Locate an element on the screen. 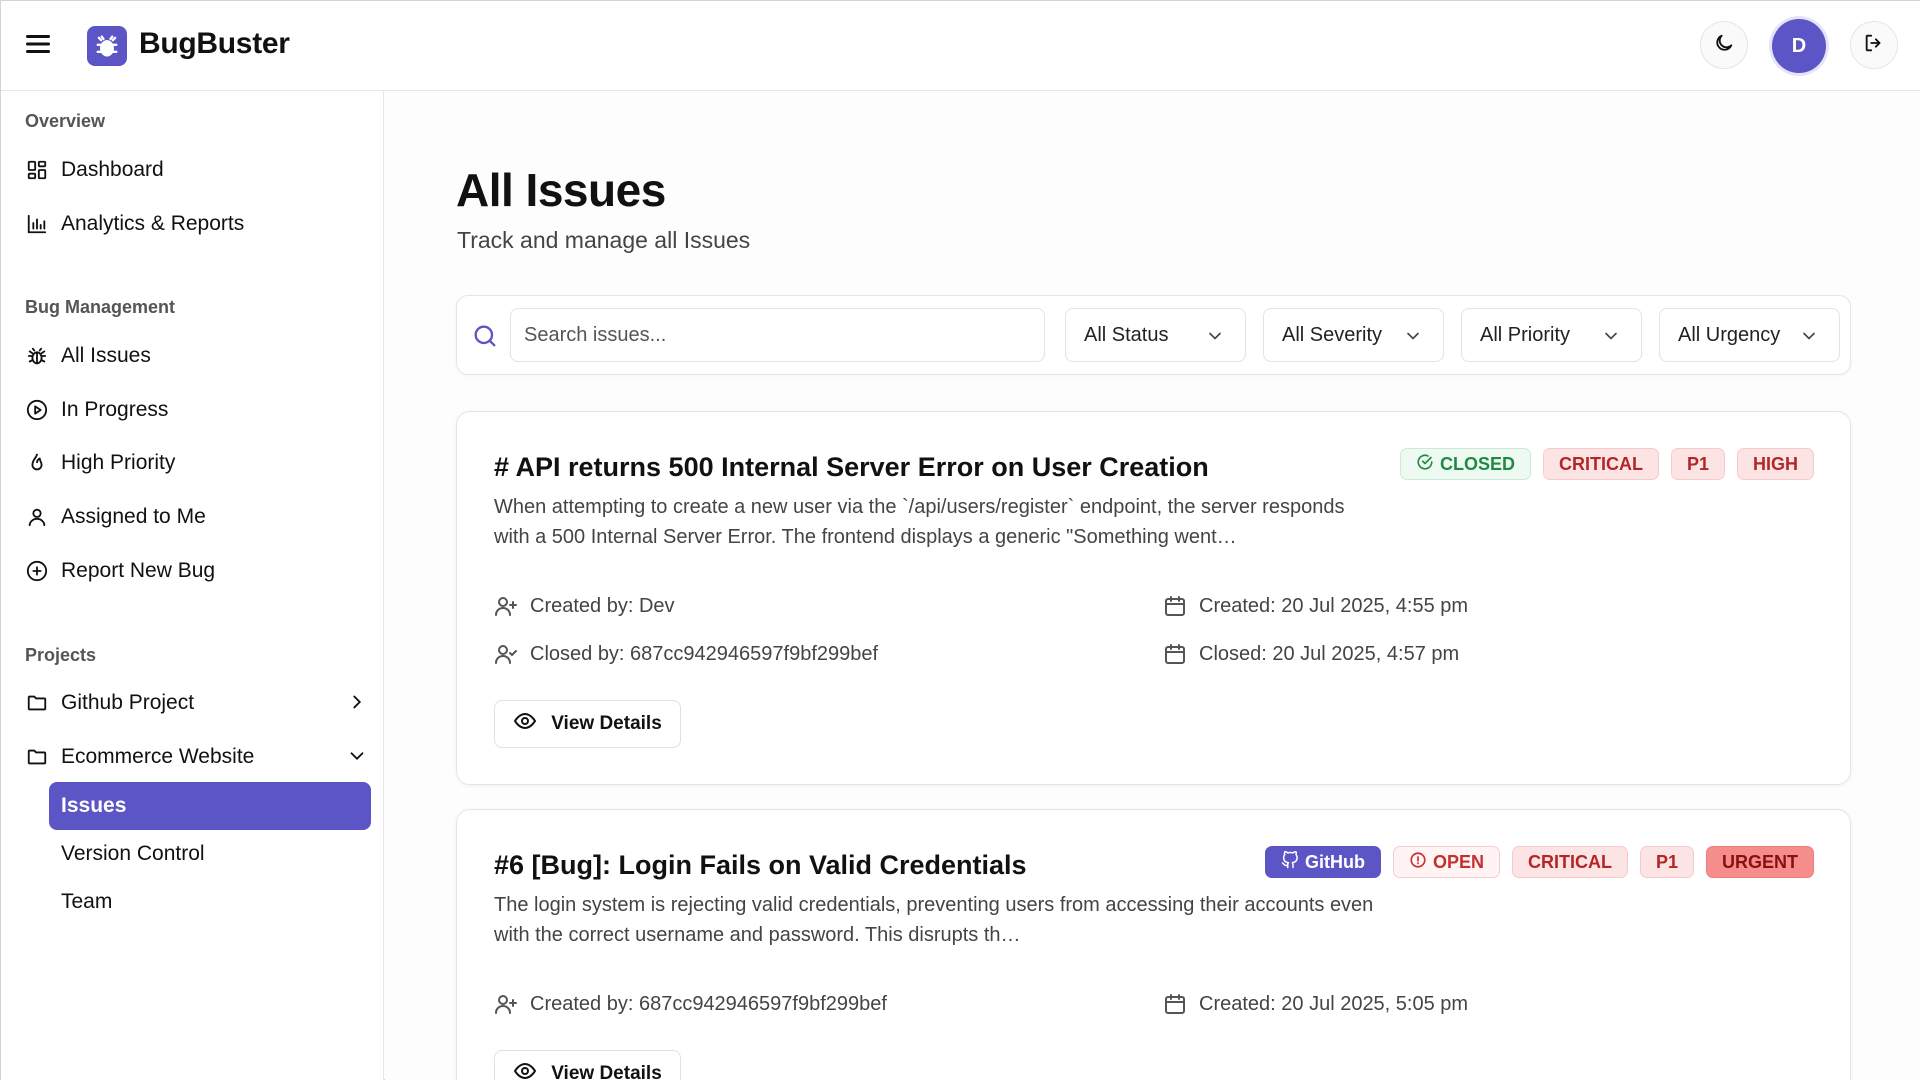 This screenshot has width=1920, height=1080. sidebar-item-dashboard: Dashboard is located at coordinates (197, 170).